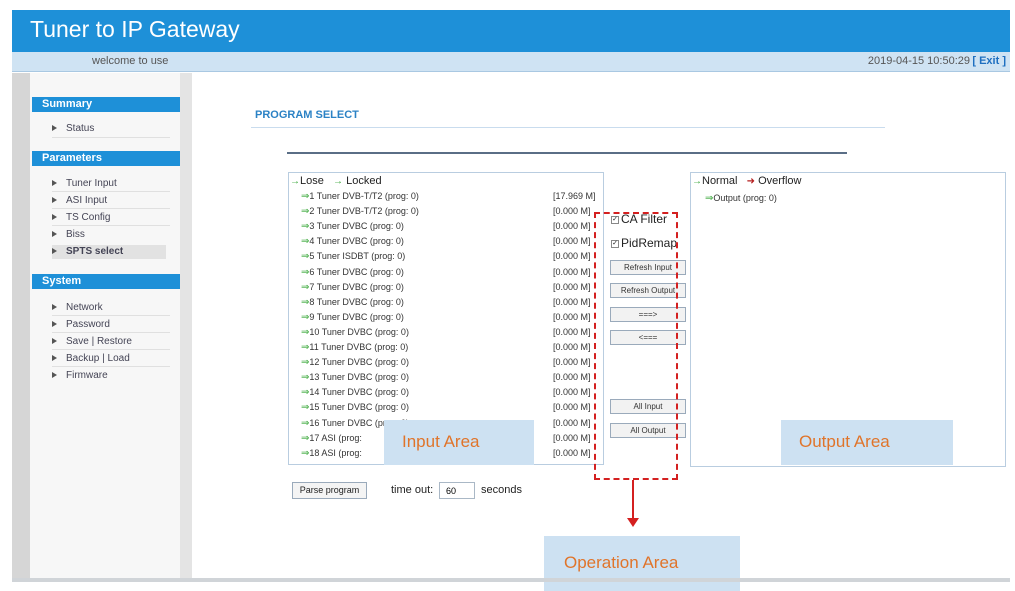 The image size is (1015, 591). Describe the element at coordinates (295, 181) in the screenshot. I see `lose-arrow-icon: →` at that location.